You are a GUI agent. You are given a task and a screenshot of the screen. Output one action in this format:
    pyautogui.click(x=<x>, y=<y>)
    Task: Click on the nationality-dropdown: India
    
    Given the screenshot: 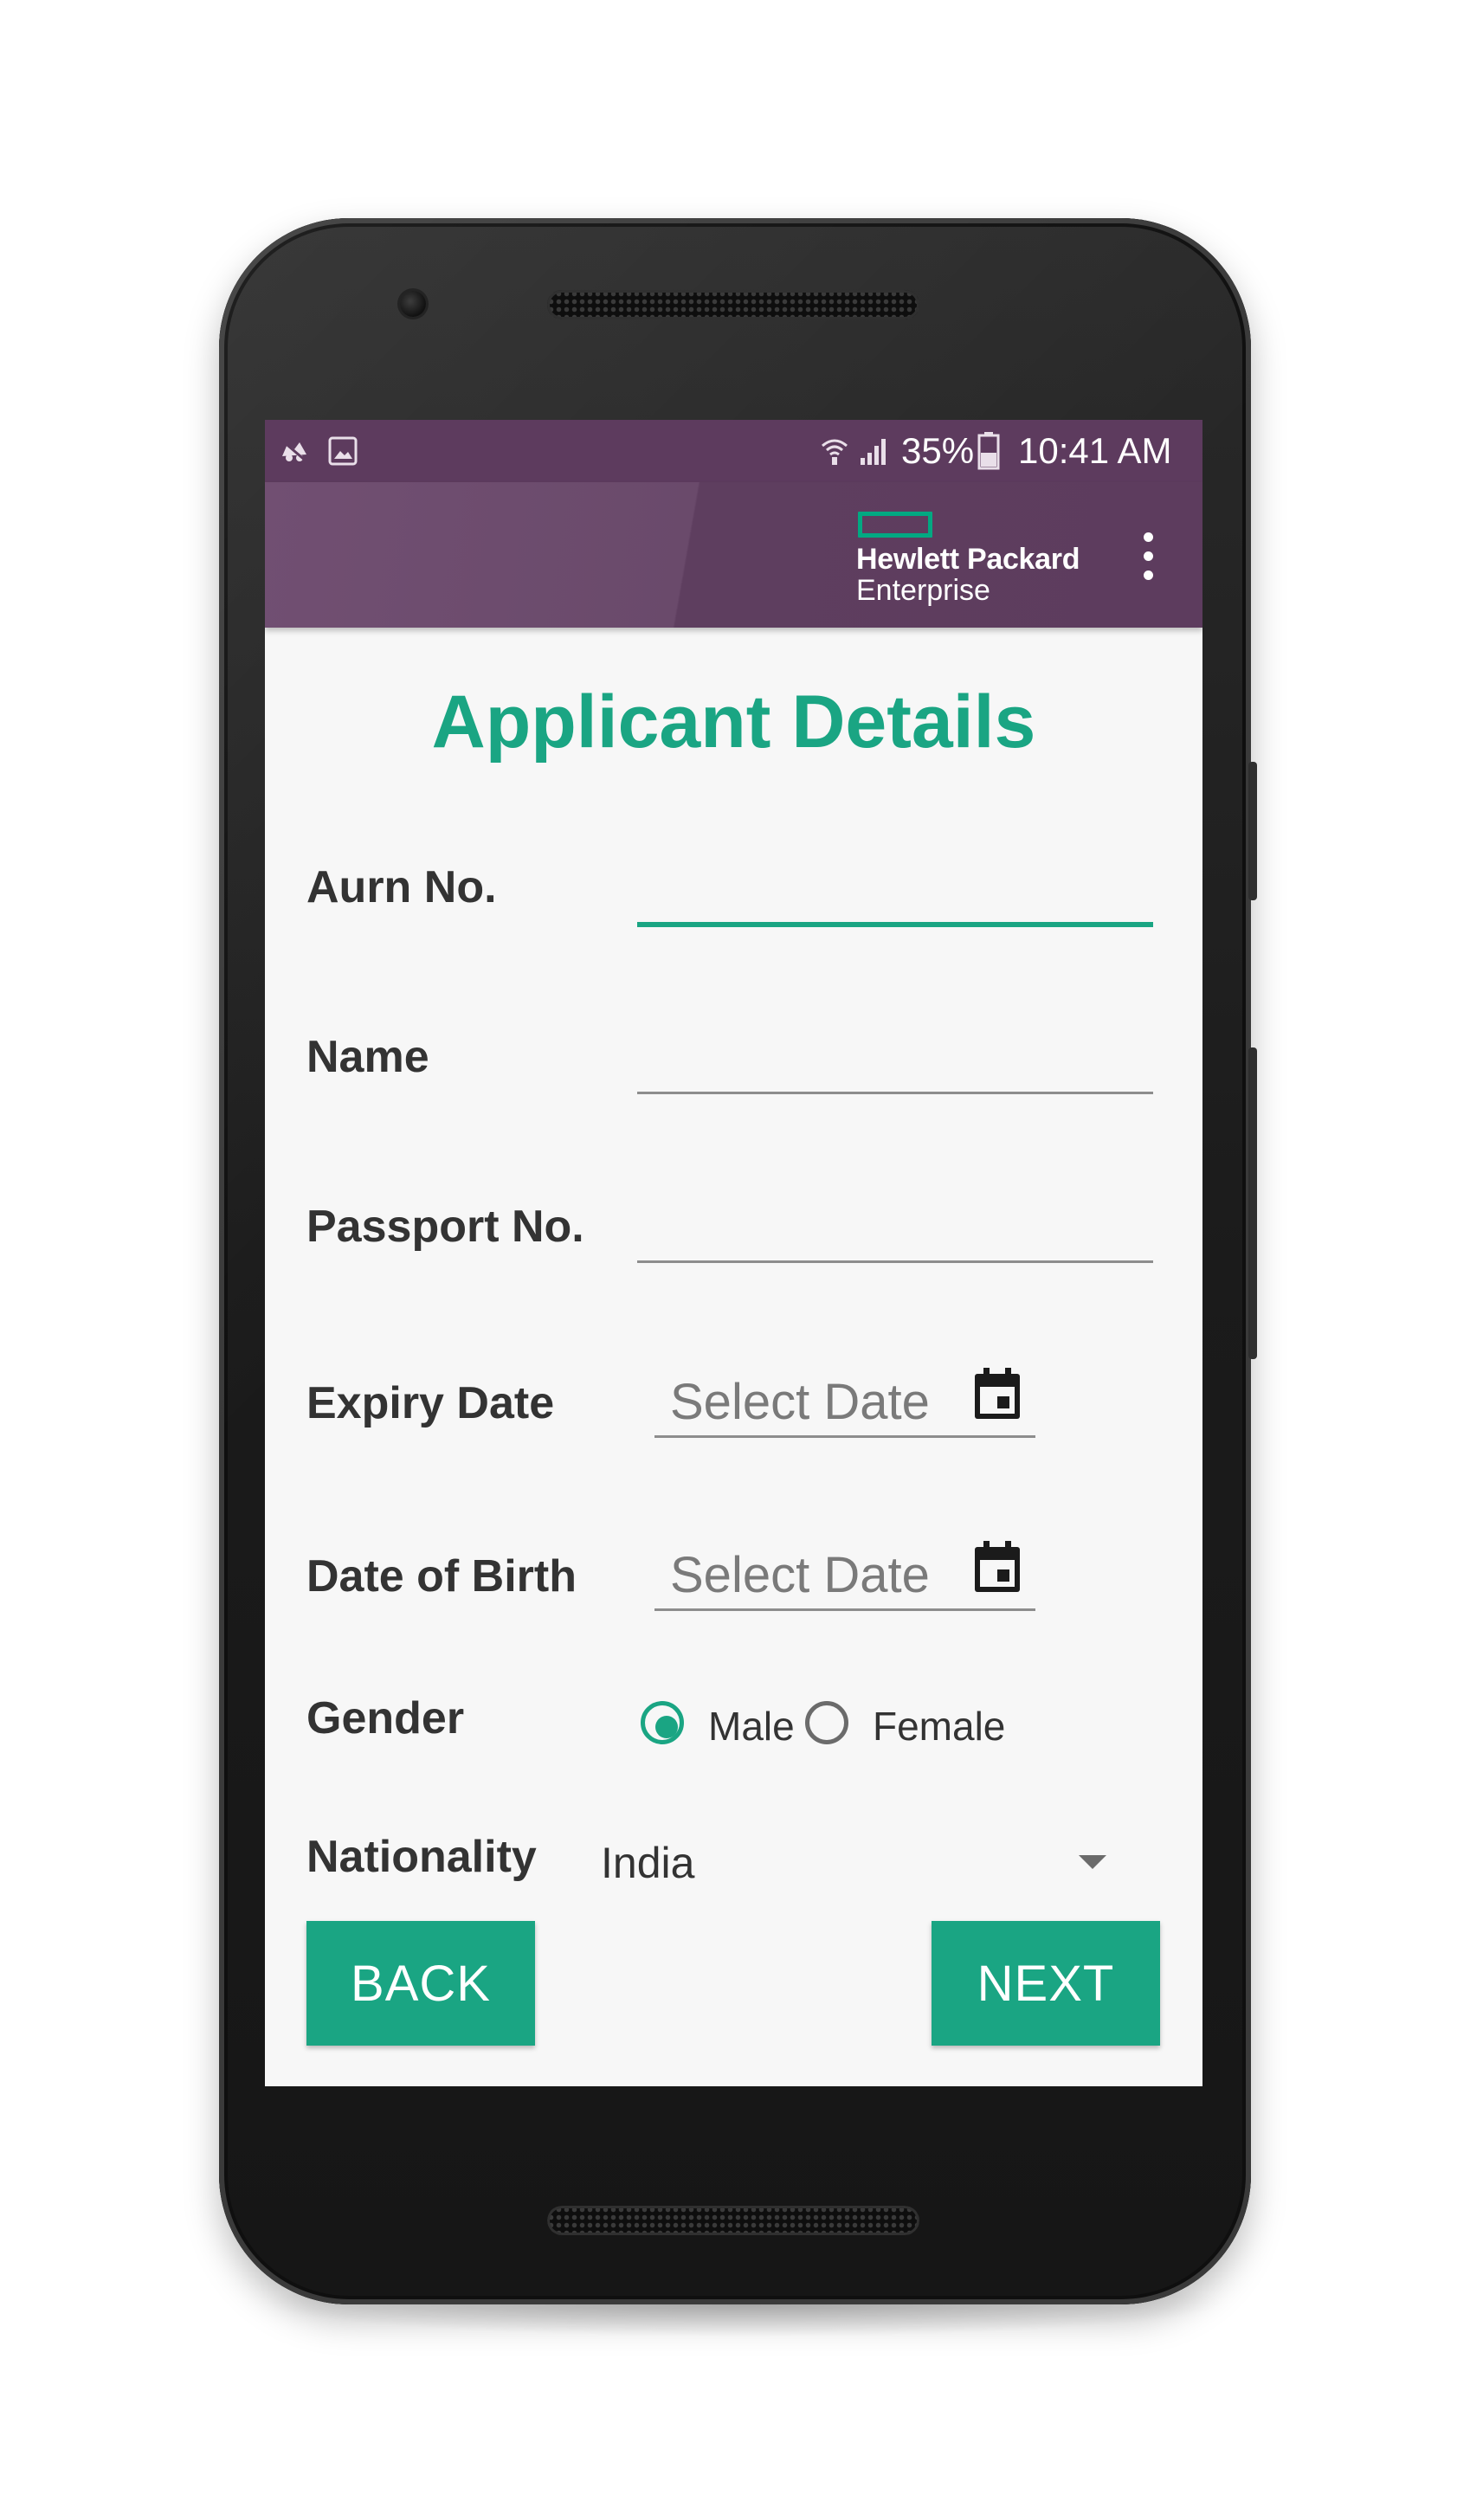 What is the action you would take?
    pyautogui.click(x=875, y=1861)
    